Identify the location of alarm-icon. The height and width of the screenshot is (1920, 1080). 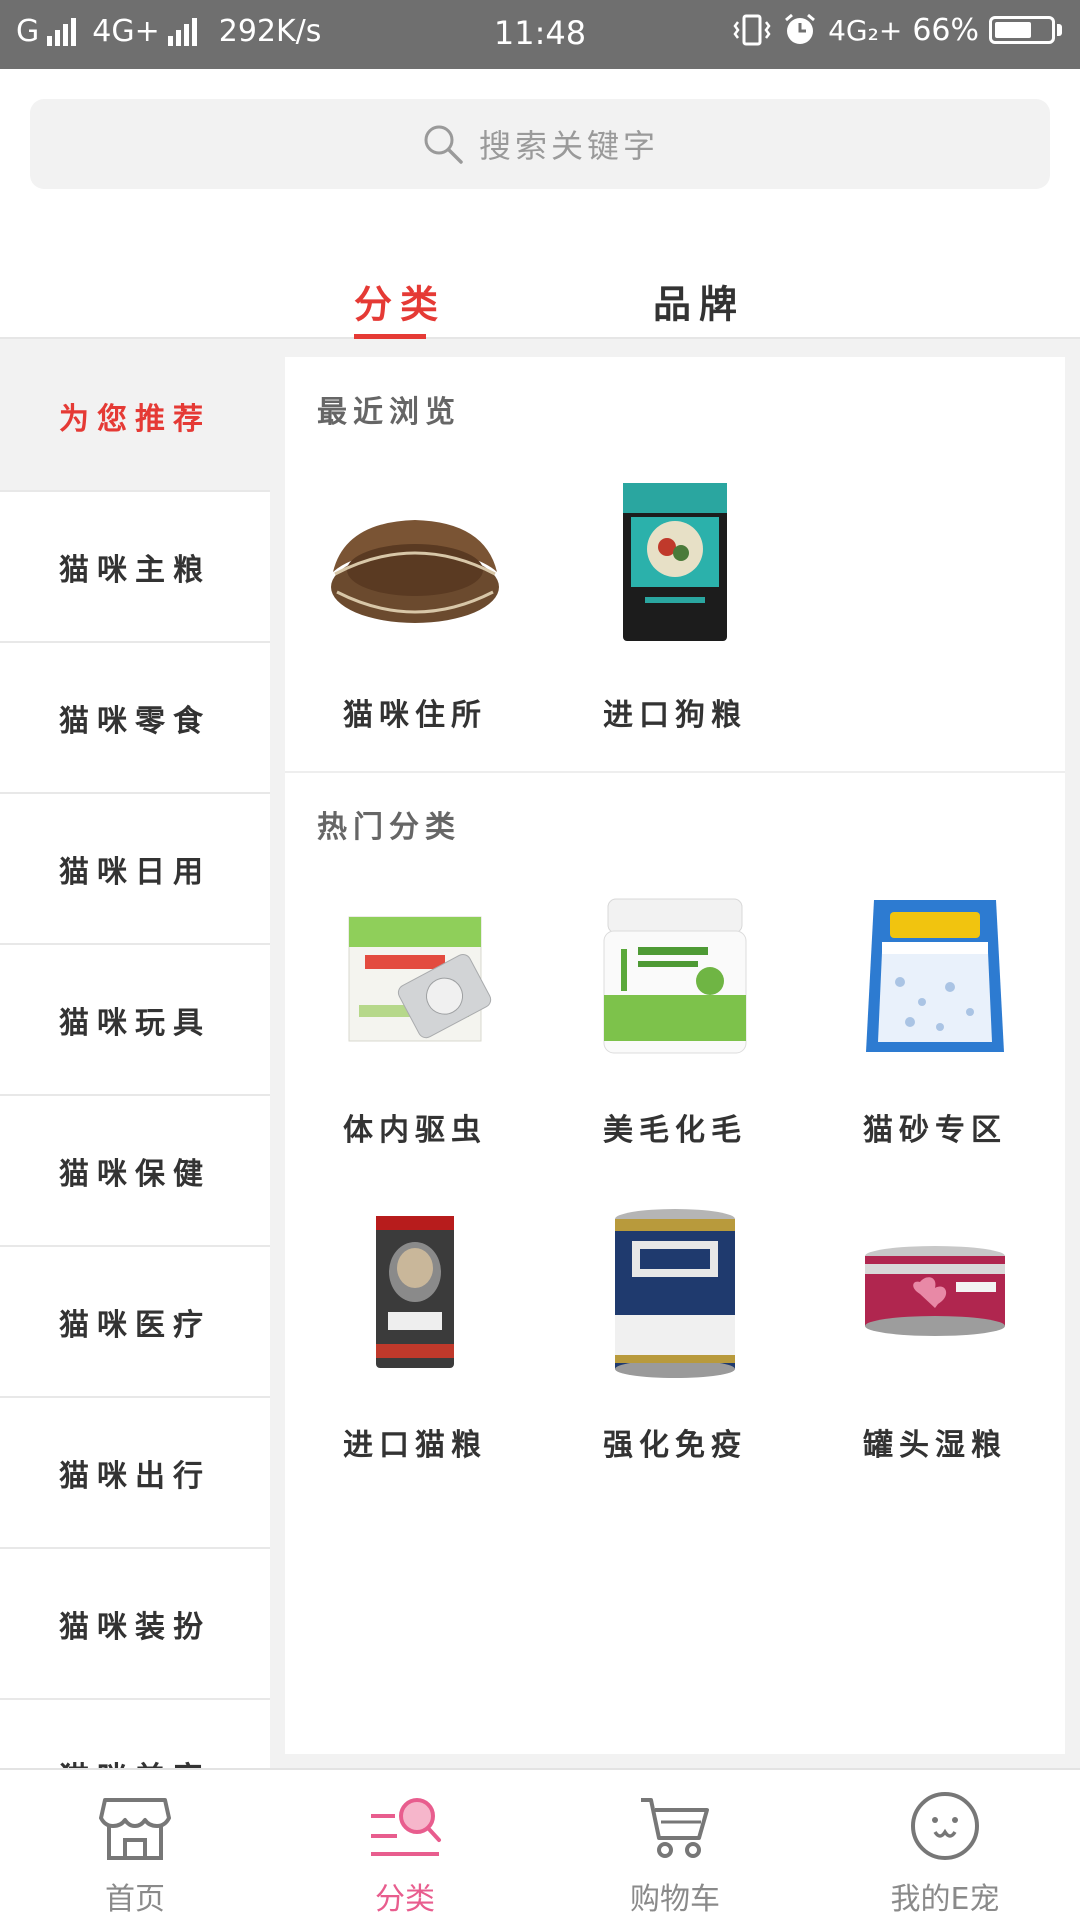
(800, 28).